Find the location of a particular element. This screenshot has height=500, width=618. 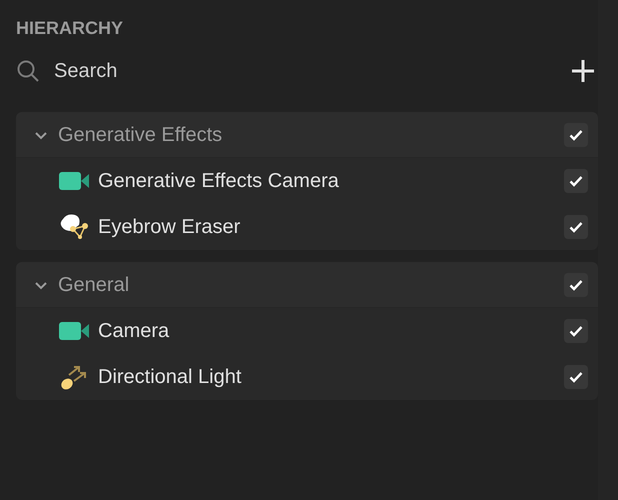

hierarchy-item: Generative Effects Camera is located at coordinates (307, 181).